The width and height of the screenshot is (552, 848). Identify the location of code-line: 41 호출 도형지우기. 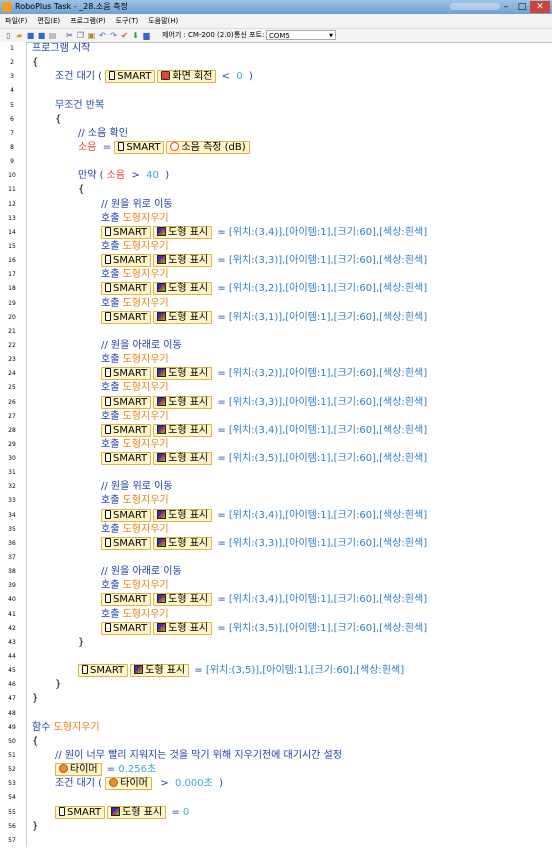
(276, 615).